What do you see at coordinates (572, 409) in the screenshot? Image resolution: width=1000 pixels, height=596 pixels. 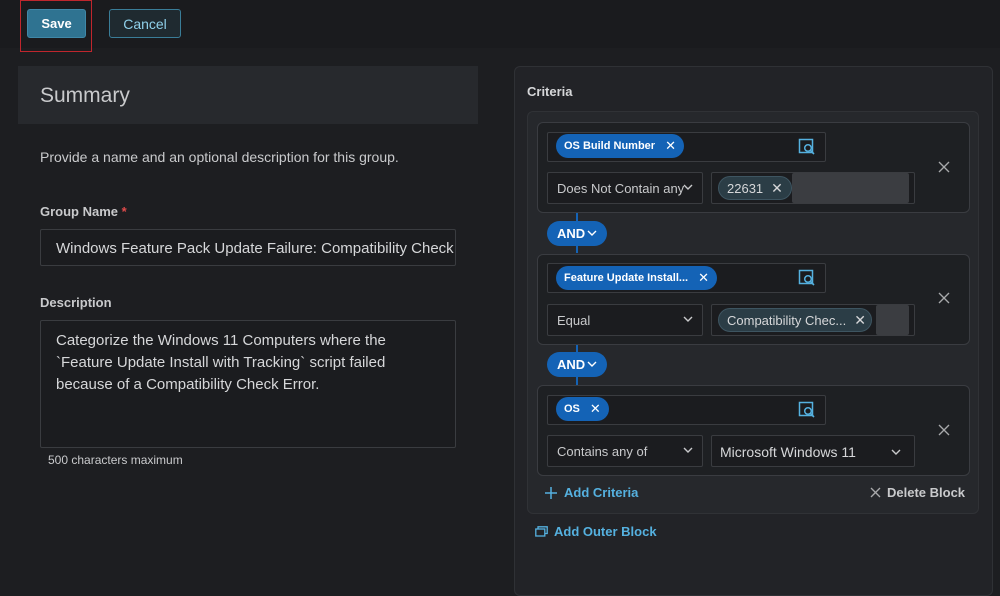 I see `field-pill-label: OS` at bounding box center [572, 409].